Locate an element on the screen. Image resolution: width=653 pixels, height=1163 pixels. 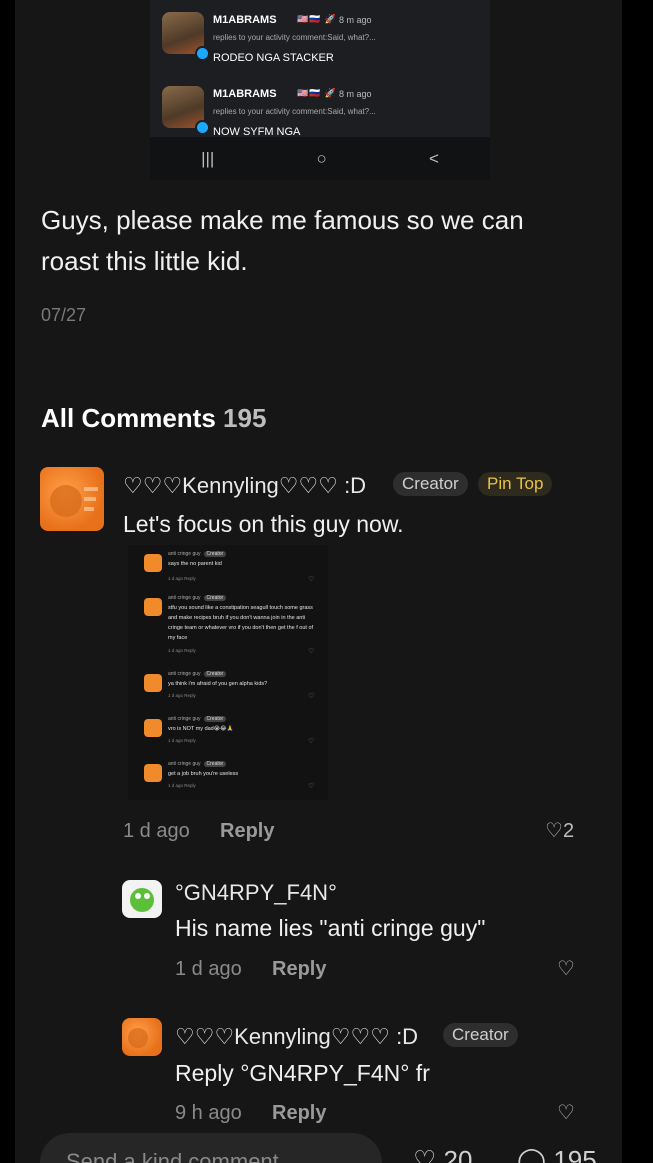
post-comments-button: ◯ 195 is located at coordinates (557, 1154).